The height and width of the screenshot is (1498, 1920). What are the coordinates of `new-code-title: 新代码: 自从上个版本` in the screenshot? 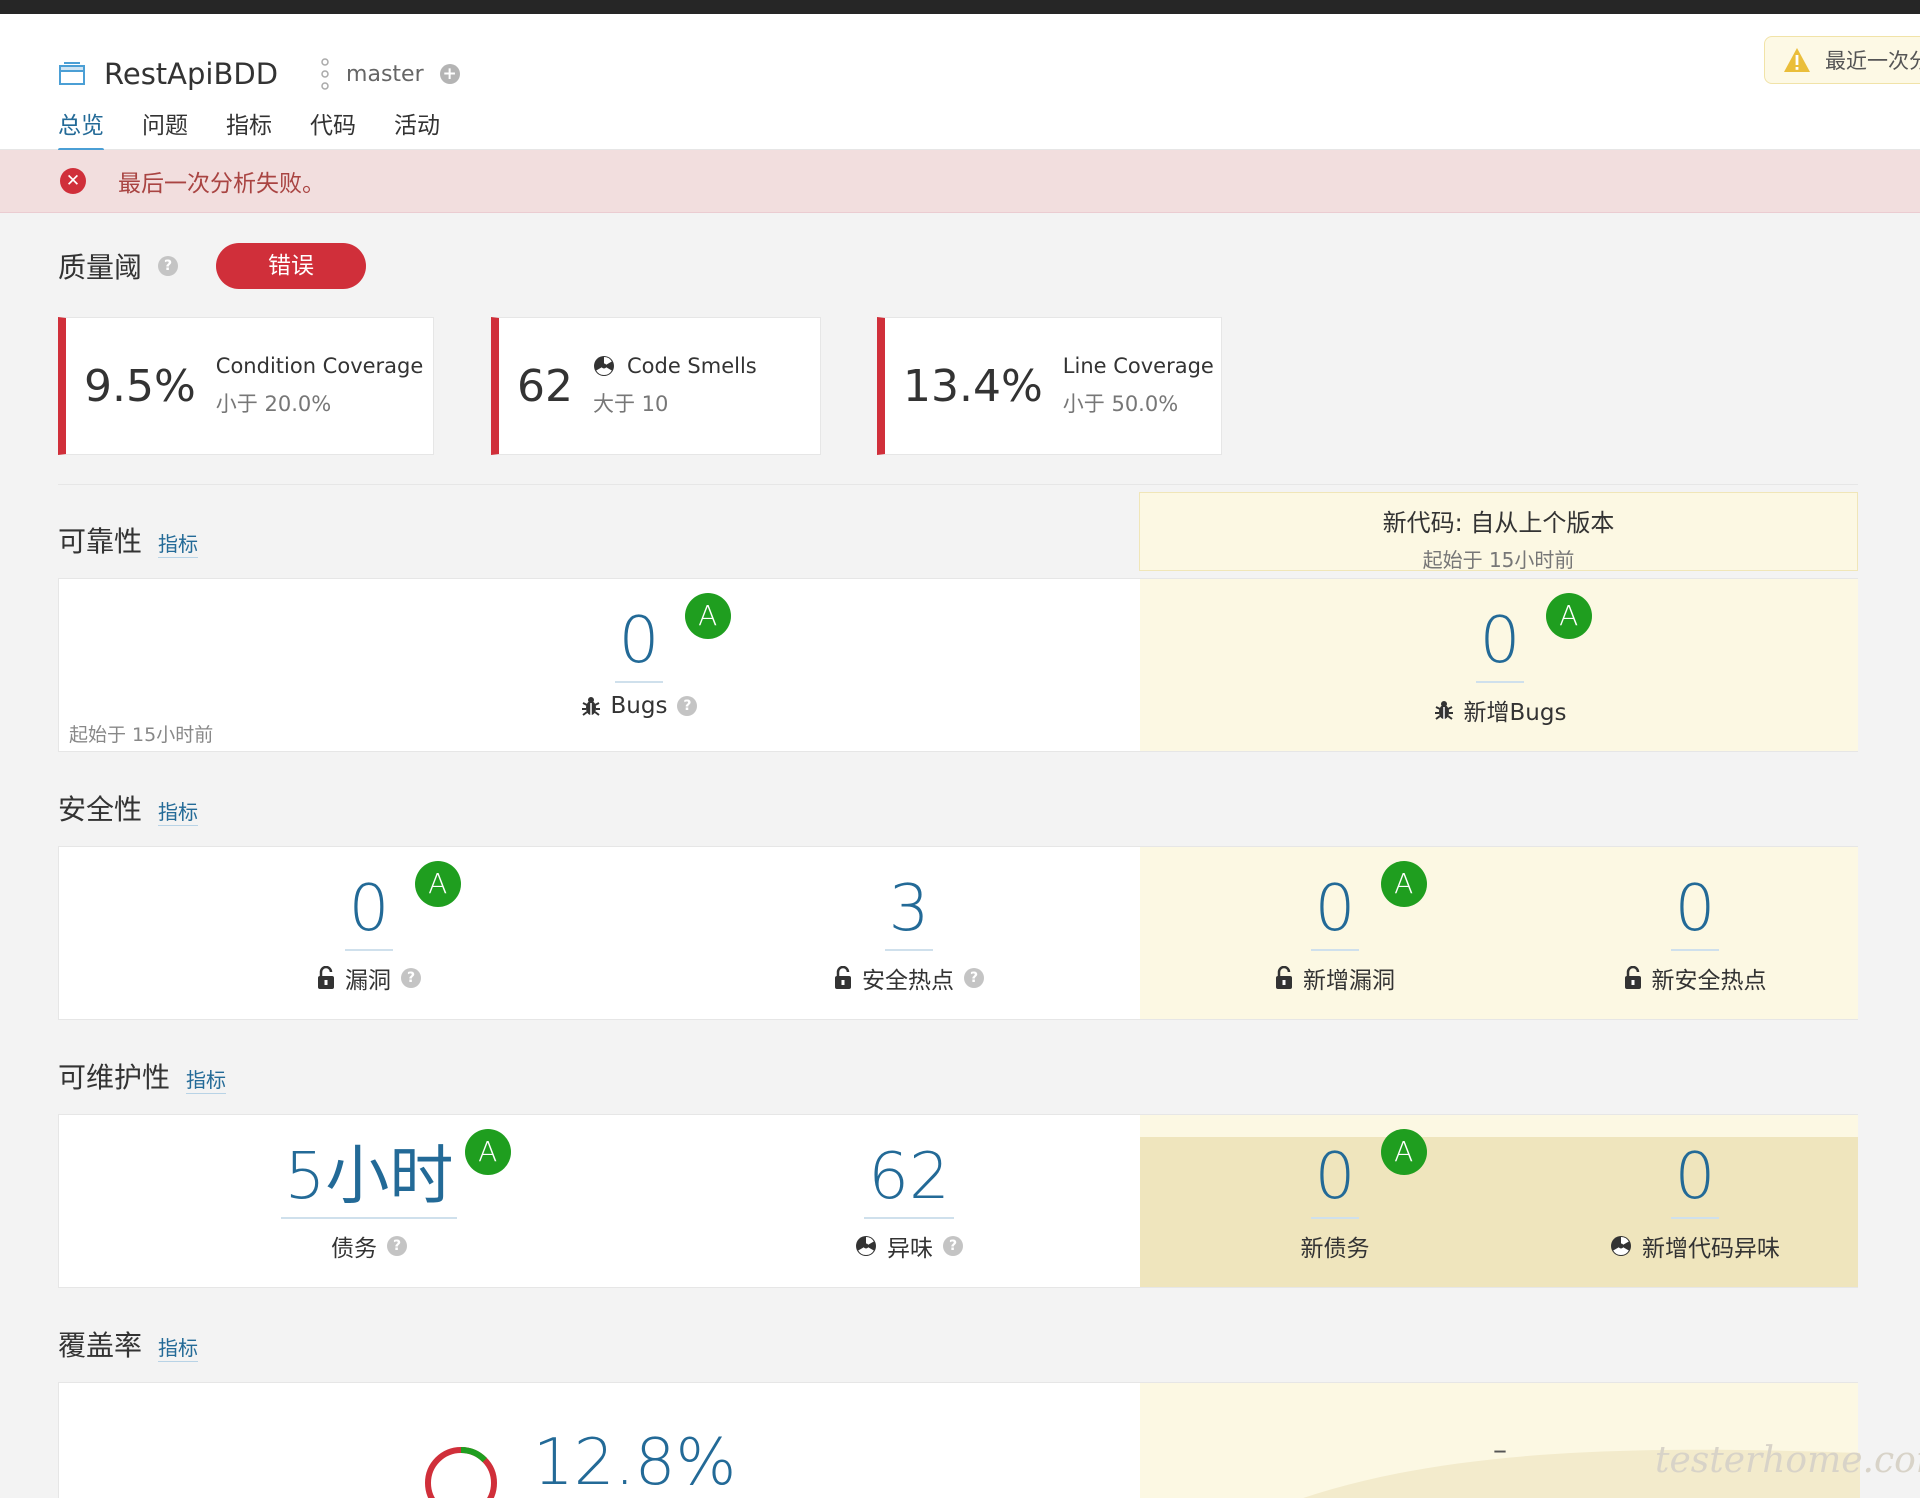 It's located at (1498, 523).